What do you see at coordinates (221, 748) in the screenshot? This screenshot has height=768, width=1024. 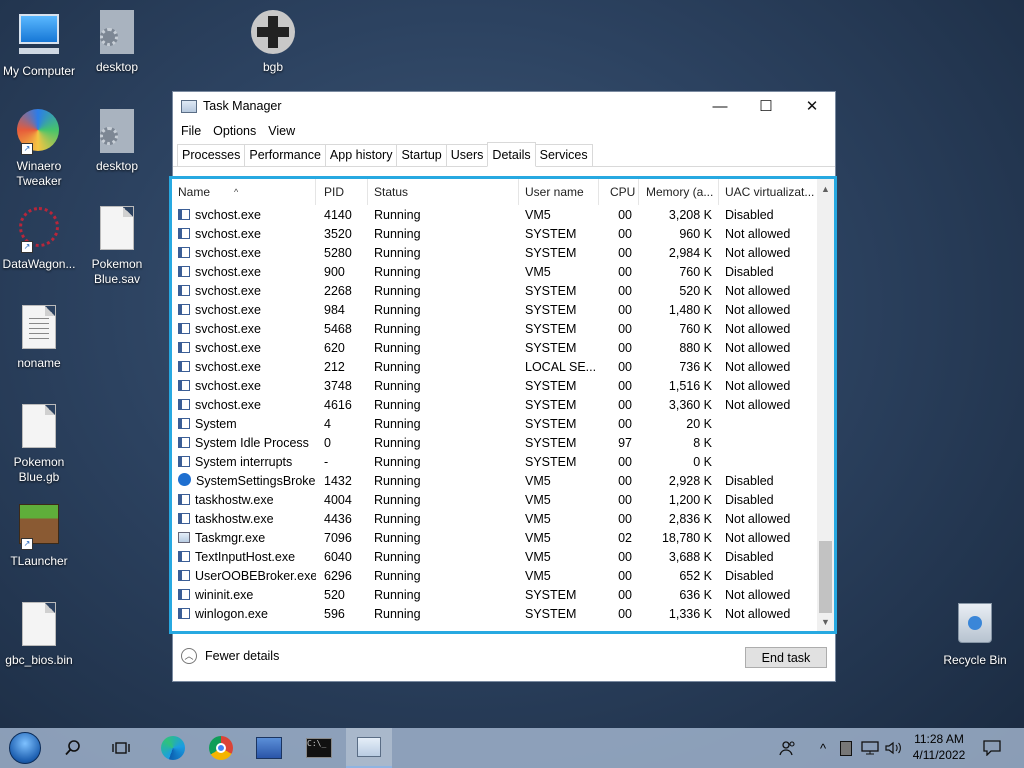 I see `taskbar-chrome` at bounding box center [221, 748].